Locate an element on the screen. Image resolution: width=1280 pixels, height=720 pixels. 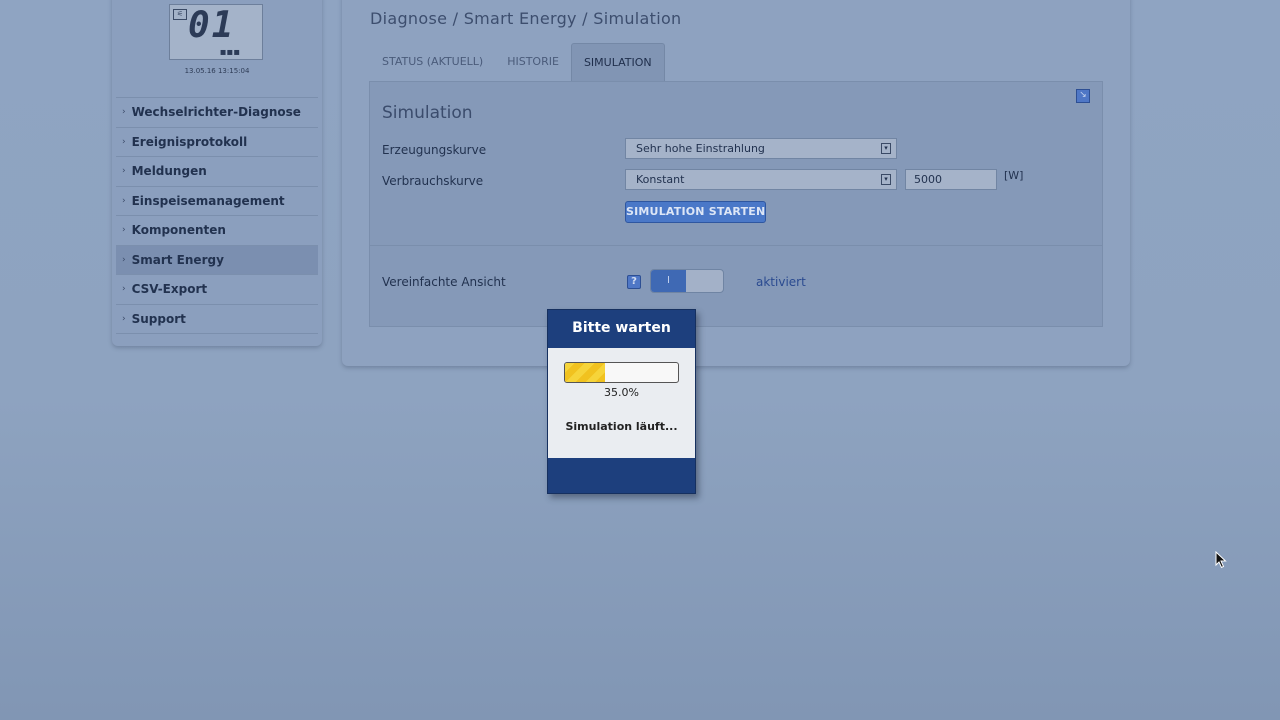
generation-curve-label: Erzeugungskurve is located at coordinates (434, 150).